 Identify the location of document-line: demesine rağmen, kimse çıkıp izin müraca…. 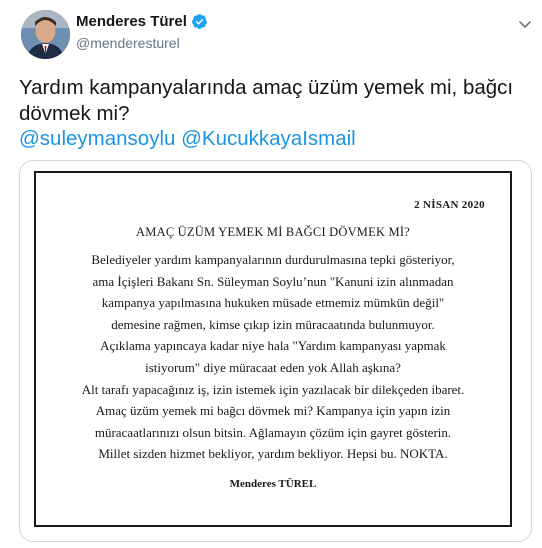
(273, 324).